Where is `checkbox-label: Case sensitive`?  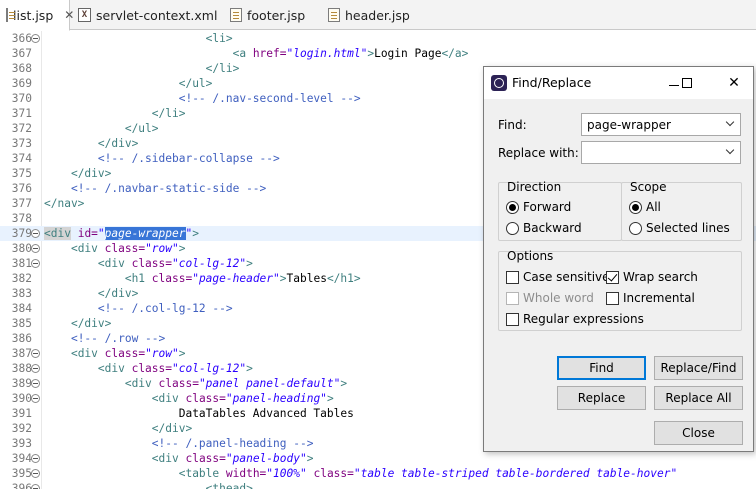 checkbox-label: Case sensitive is located at coordinates (566, 277).